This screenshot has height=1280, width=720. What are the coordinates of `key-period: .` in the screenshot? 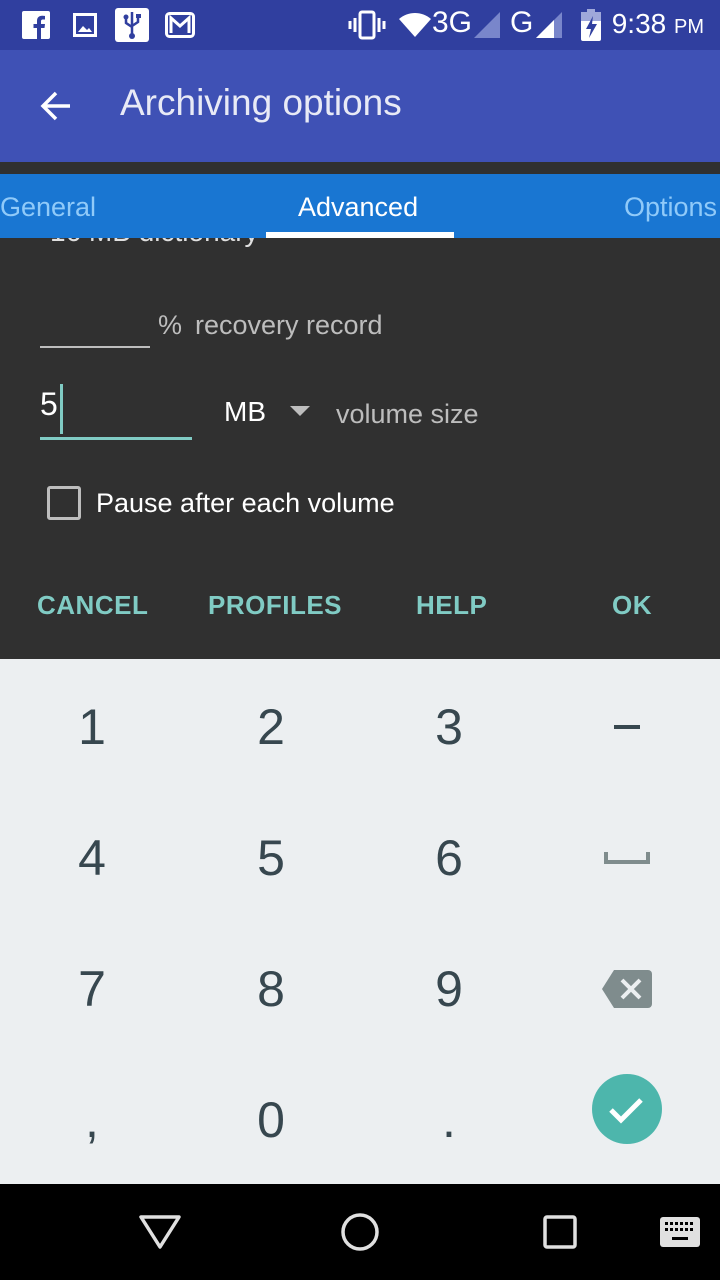 It's located at (449, 1119).